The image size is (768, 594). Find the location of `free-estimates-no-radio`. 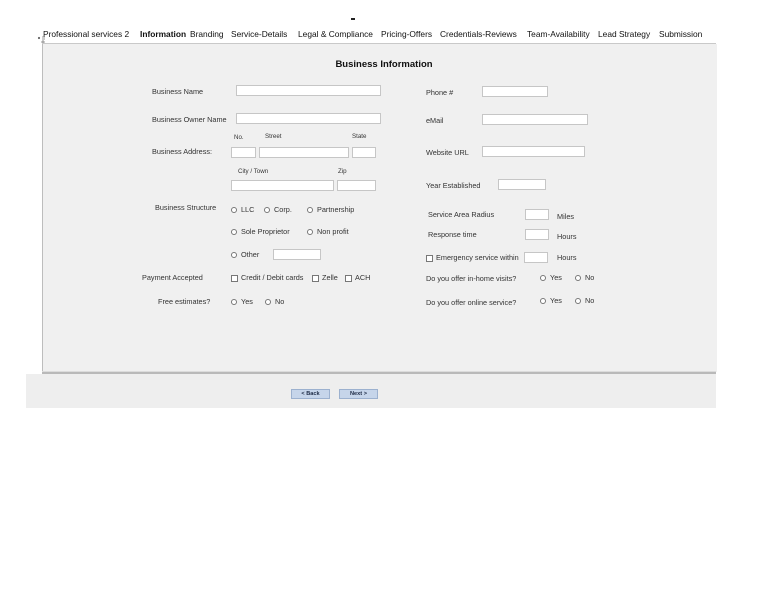

free-estimates-no-radio is located at coordinates (268, 302).